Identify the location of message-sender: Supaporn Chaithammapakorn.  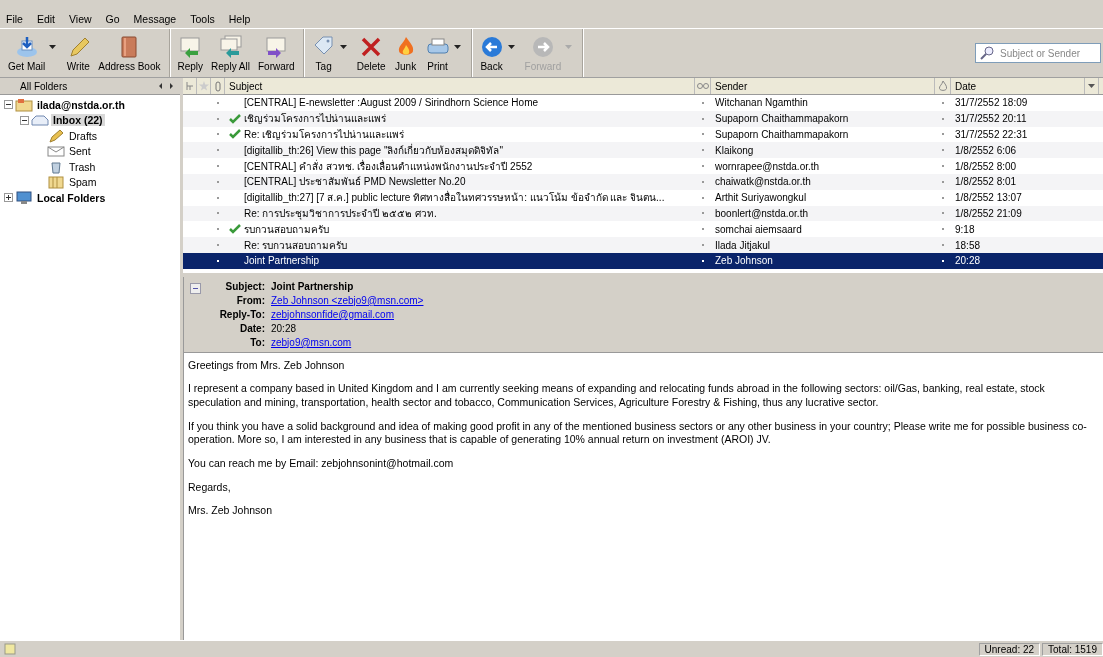
(782, 119).